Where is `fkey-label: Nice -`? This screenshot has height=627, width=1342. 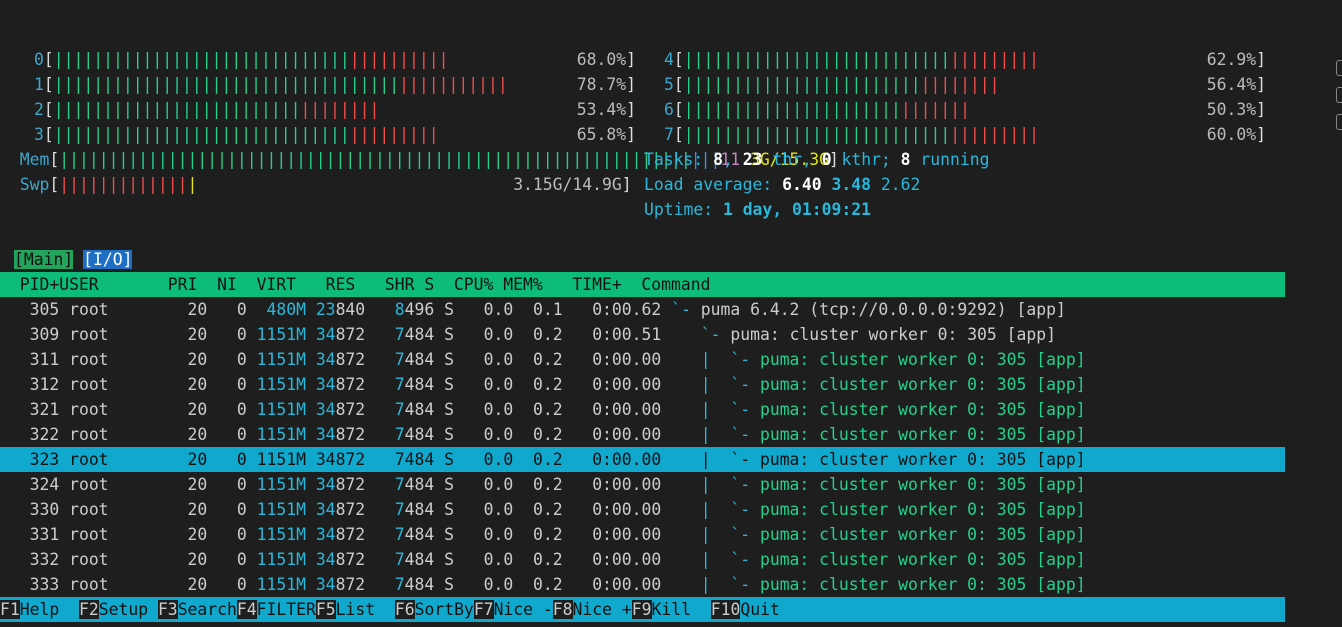 fkey-label: Nice - is located at coordinates (523, 609).